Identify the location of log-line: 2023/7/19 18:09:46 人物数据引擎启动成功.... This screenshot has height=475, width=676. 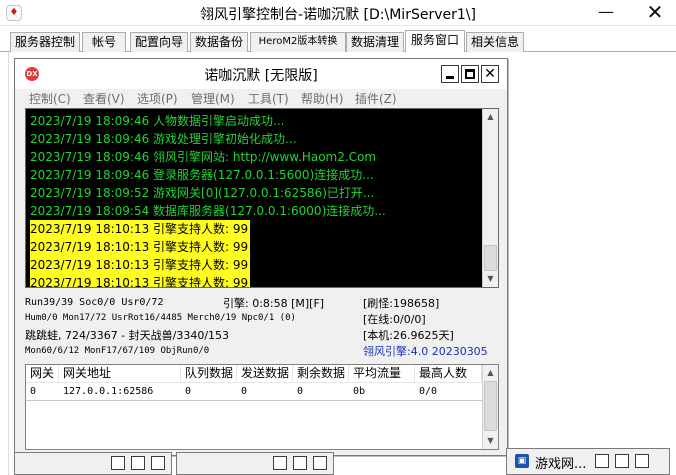
(157, 121).